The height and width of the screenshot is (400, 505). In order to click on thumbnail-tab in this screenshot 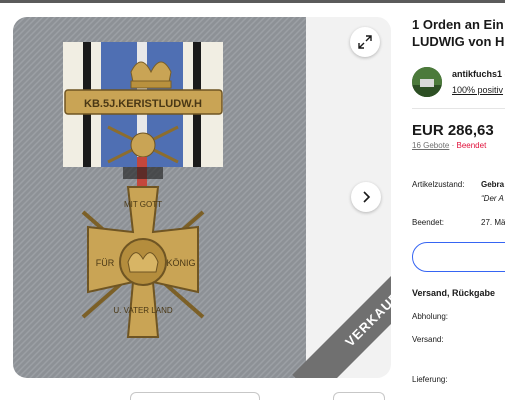, I will do `click(195, 396)`.